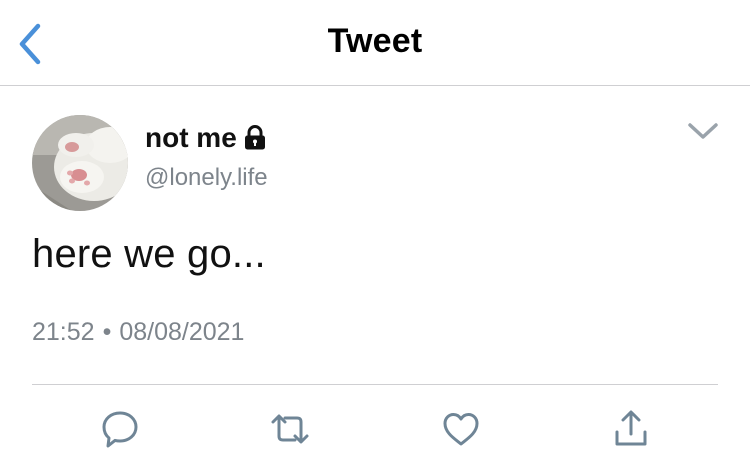 This screenshot has height=467, width=750. What do you see at coordinates (375, 384) in the screenshot?
I see `divider` at bounding box center [375, 384].